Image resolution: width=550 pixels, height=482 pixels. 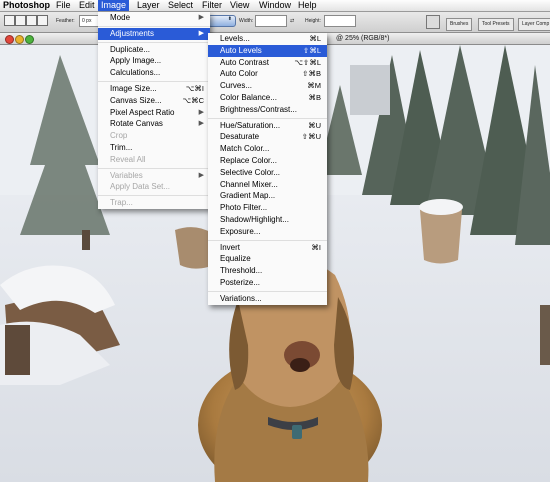 What do you see at coordinates (29, 39) in the screenshot?
I see `zoom-window-icon` at bounding box center [29, 39].